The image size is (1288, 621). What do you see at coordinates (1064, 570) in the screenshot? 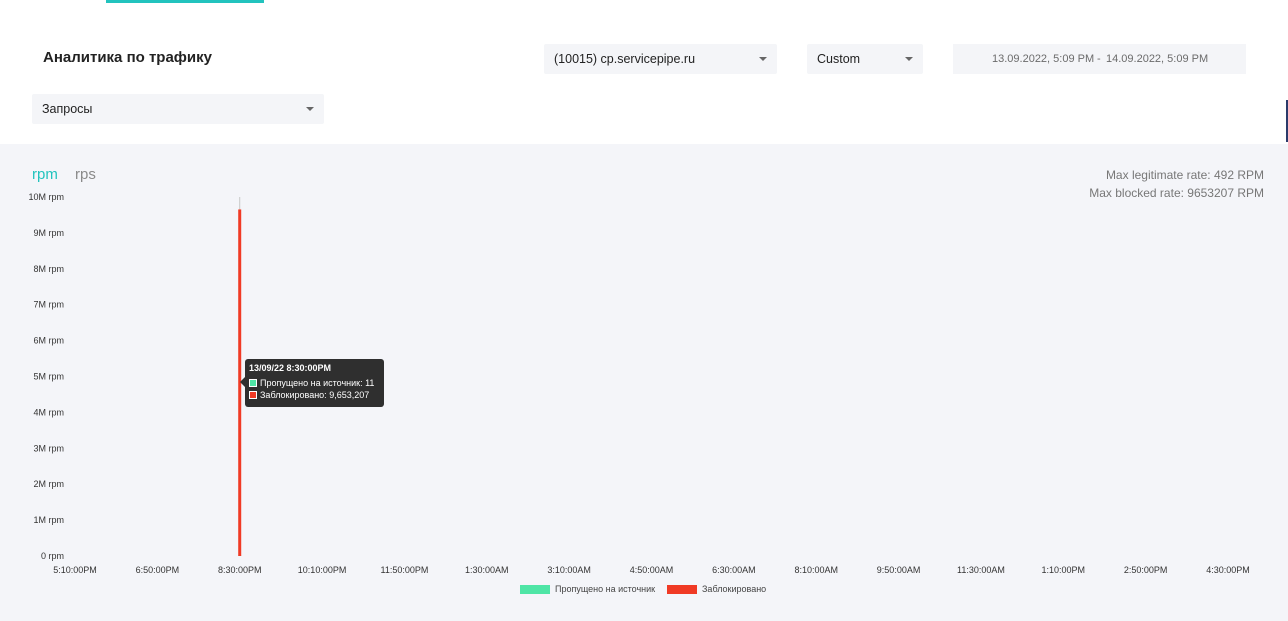
I see `x-tick-label: 1:10:00PM` at bounding box center [1064, 570].